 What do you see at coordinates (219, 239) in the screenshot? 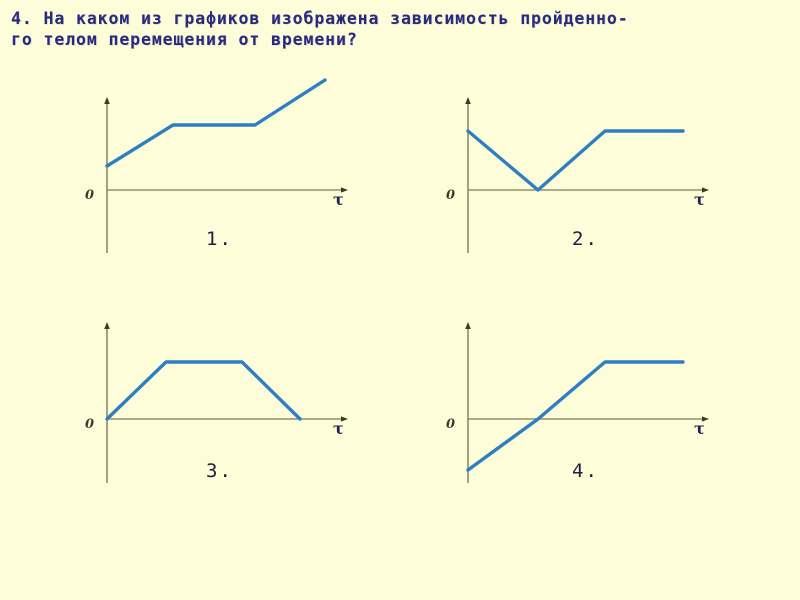
I see `graph-number-1: 1.` at bounding box center [219, 239].